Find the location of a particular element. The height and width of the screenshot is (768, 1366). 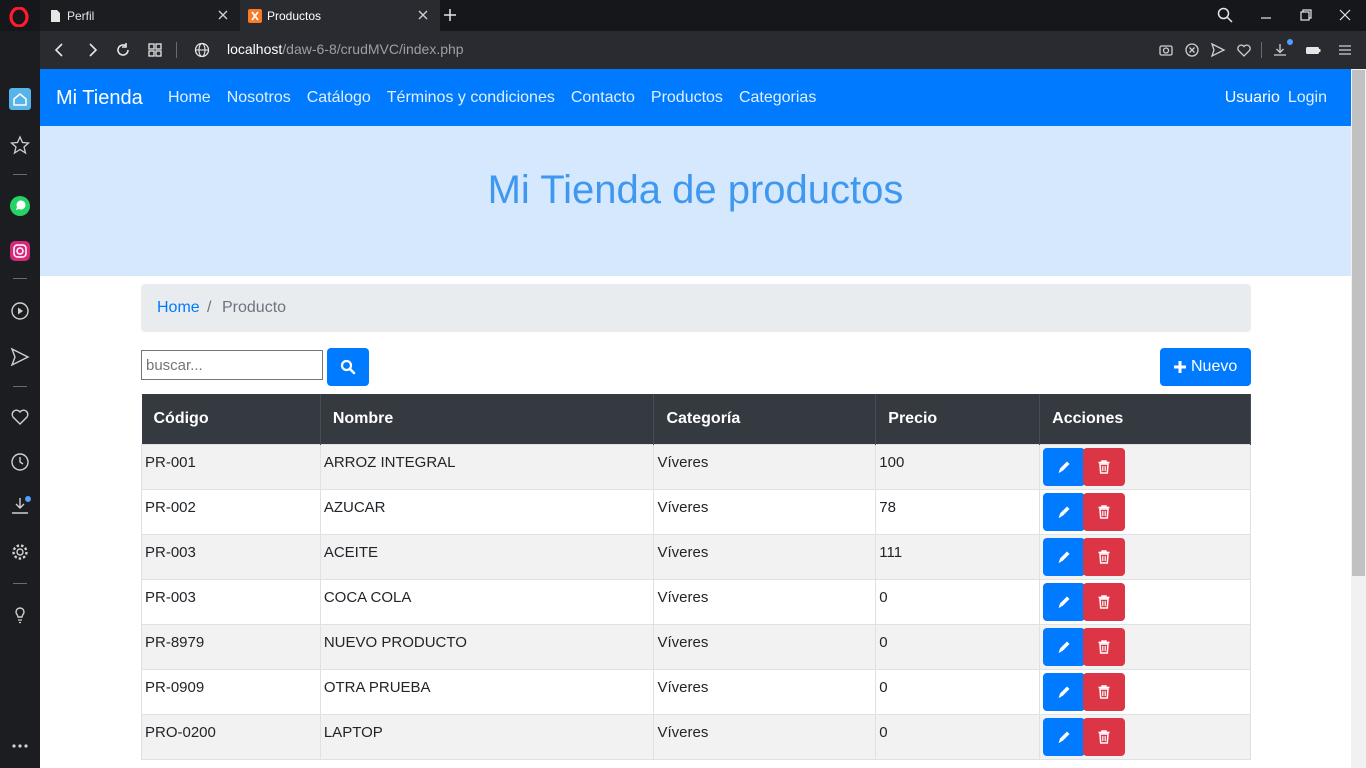

more-icon is located at coordinates (20, 746).